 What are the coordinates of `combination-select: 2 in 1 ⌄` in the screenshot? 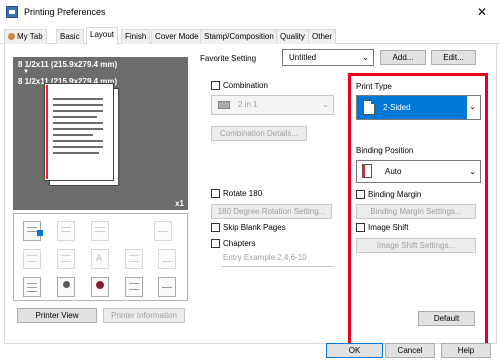 It's located at (272, 105).